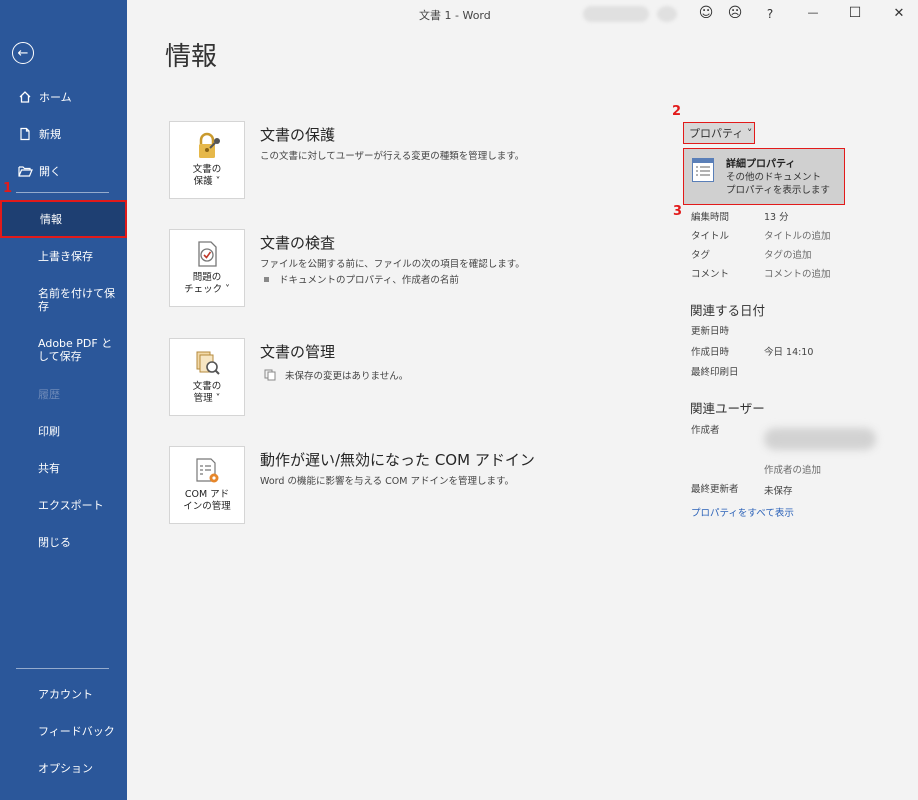  Describe the element at coordinates (820, 439) in the screenshot. I see `blurred-author-name` at that location.